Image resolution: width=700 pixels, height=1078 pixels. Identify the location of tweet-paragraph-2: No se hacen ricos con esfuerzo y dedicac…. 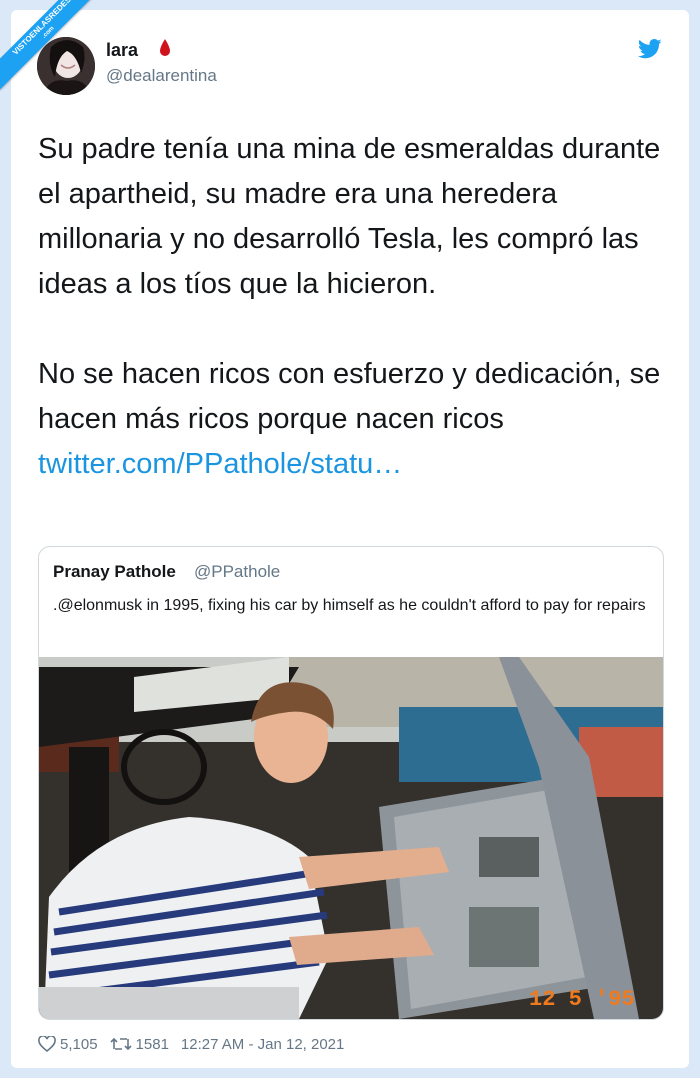
(358, 419).